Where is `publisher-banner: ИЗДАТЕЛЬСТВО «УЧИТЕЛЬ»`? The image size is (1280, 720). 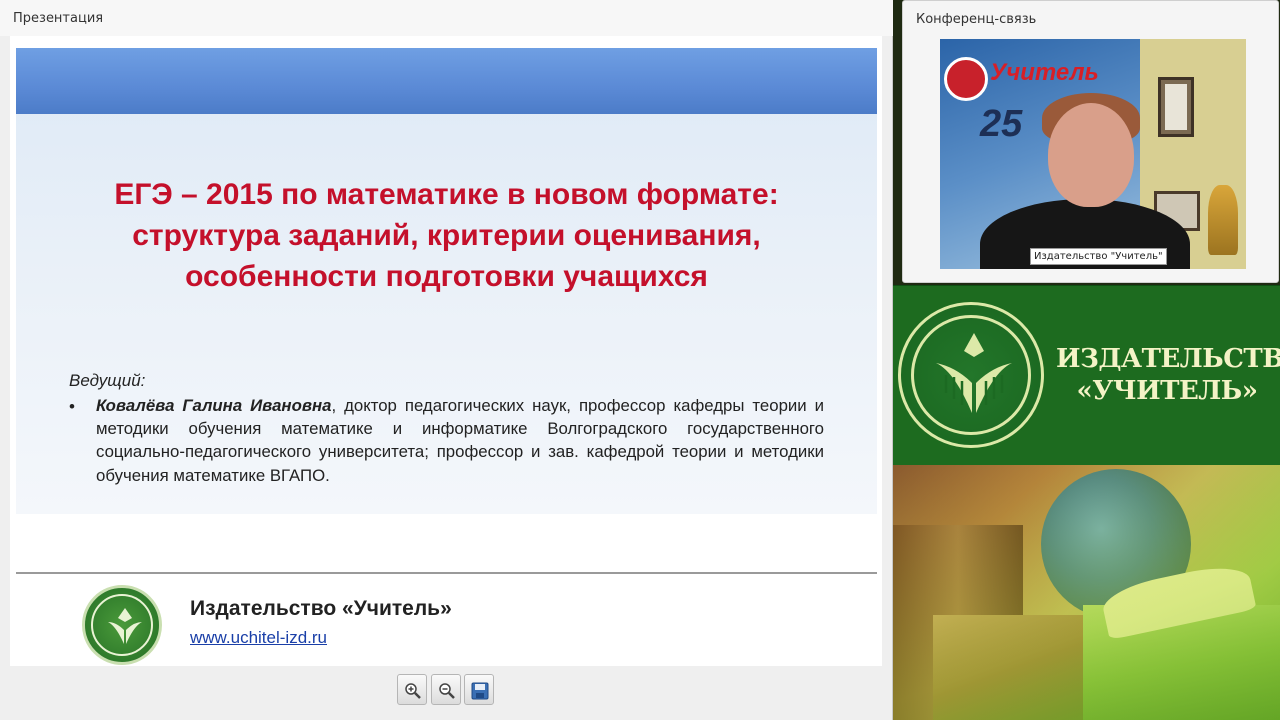 publisher-banner: ИЗДАТЕЛЬСТВО «УЧИТЕЛЬ» is located at coordinates (1086, 375).